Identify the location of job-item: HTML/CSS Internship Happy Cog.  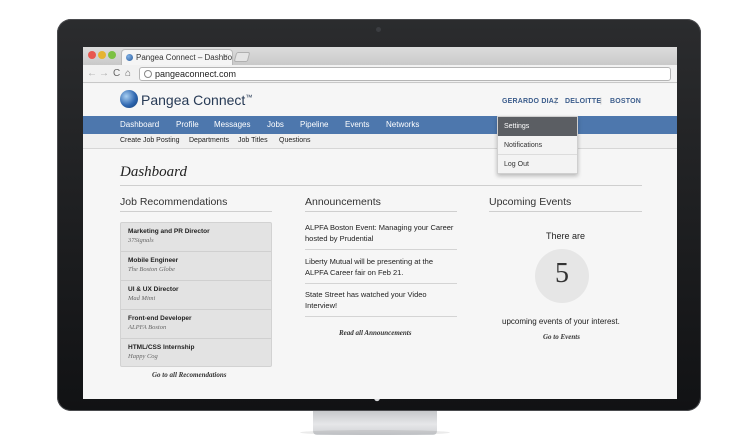
(196, 353).